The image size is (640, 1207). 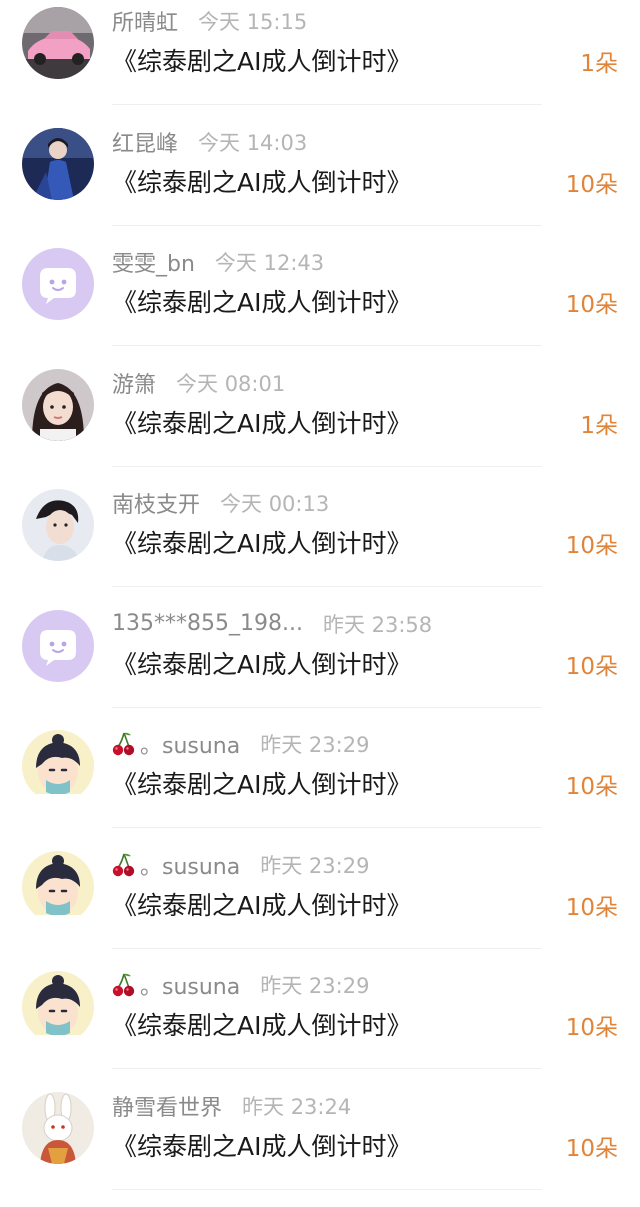 I want to click on timestamp: 今天 12:43, so click(x=269, y=263).